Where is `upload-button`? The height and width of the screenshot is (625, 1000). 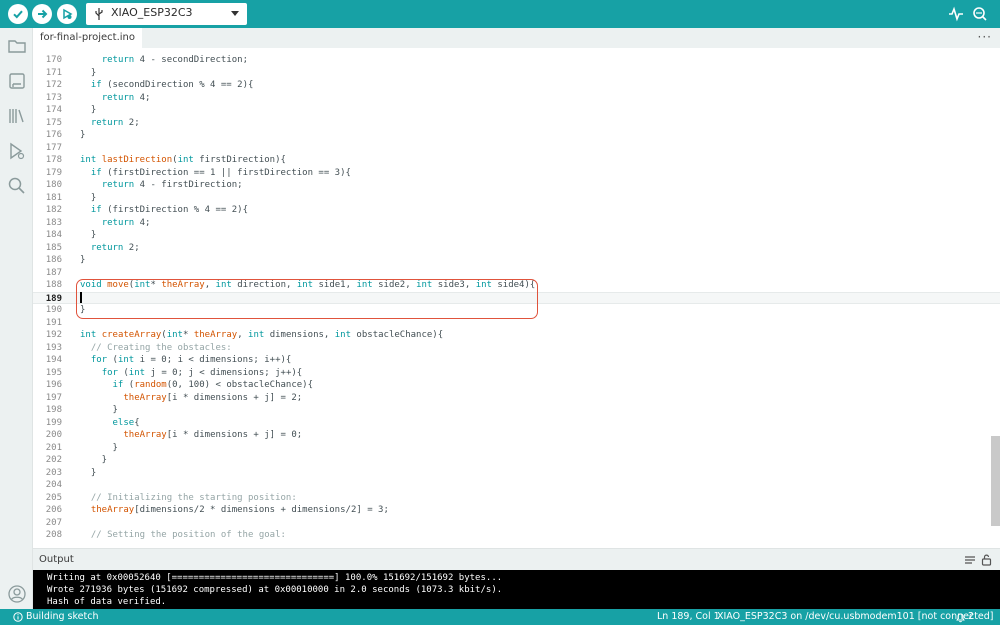 upload-button is located at coordinates (42, 14).